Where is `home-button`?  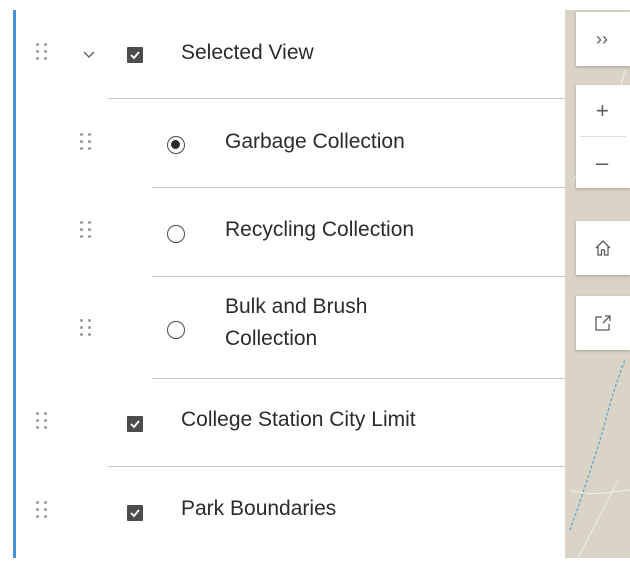 home-button is located at coordinates (603, 248).